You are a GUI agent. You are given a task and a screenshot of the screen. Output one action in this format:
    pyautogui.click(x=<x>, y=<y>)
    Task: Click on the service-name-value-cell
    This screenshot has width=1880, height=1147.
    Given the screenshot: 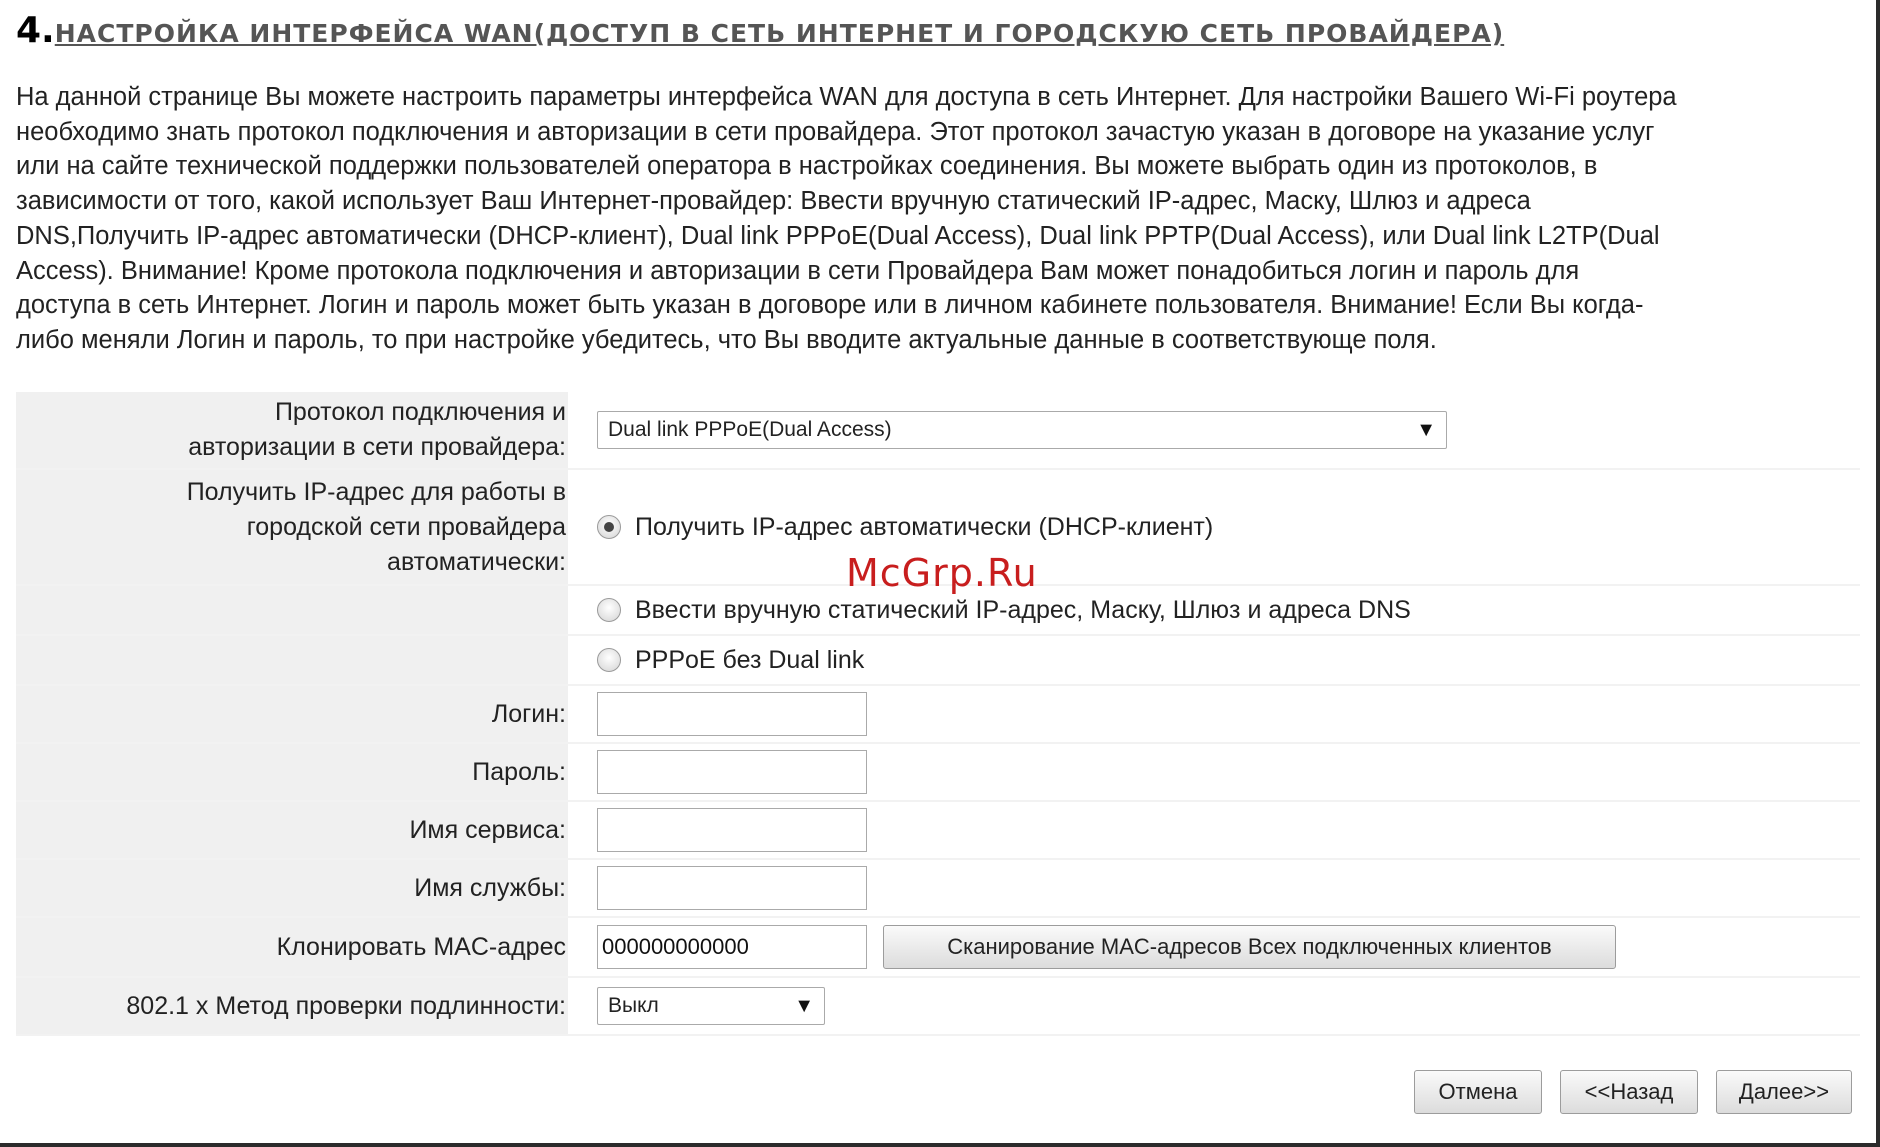 What is the action you would take?
    pyautogui.click(x=1214, y=830)
    